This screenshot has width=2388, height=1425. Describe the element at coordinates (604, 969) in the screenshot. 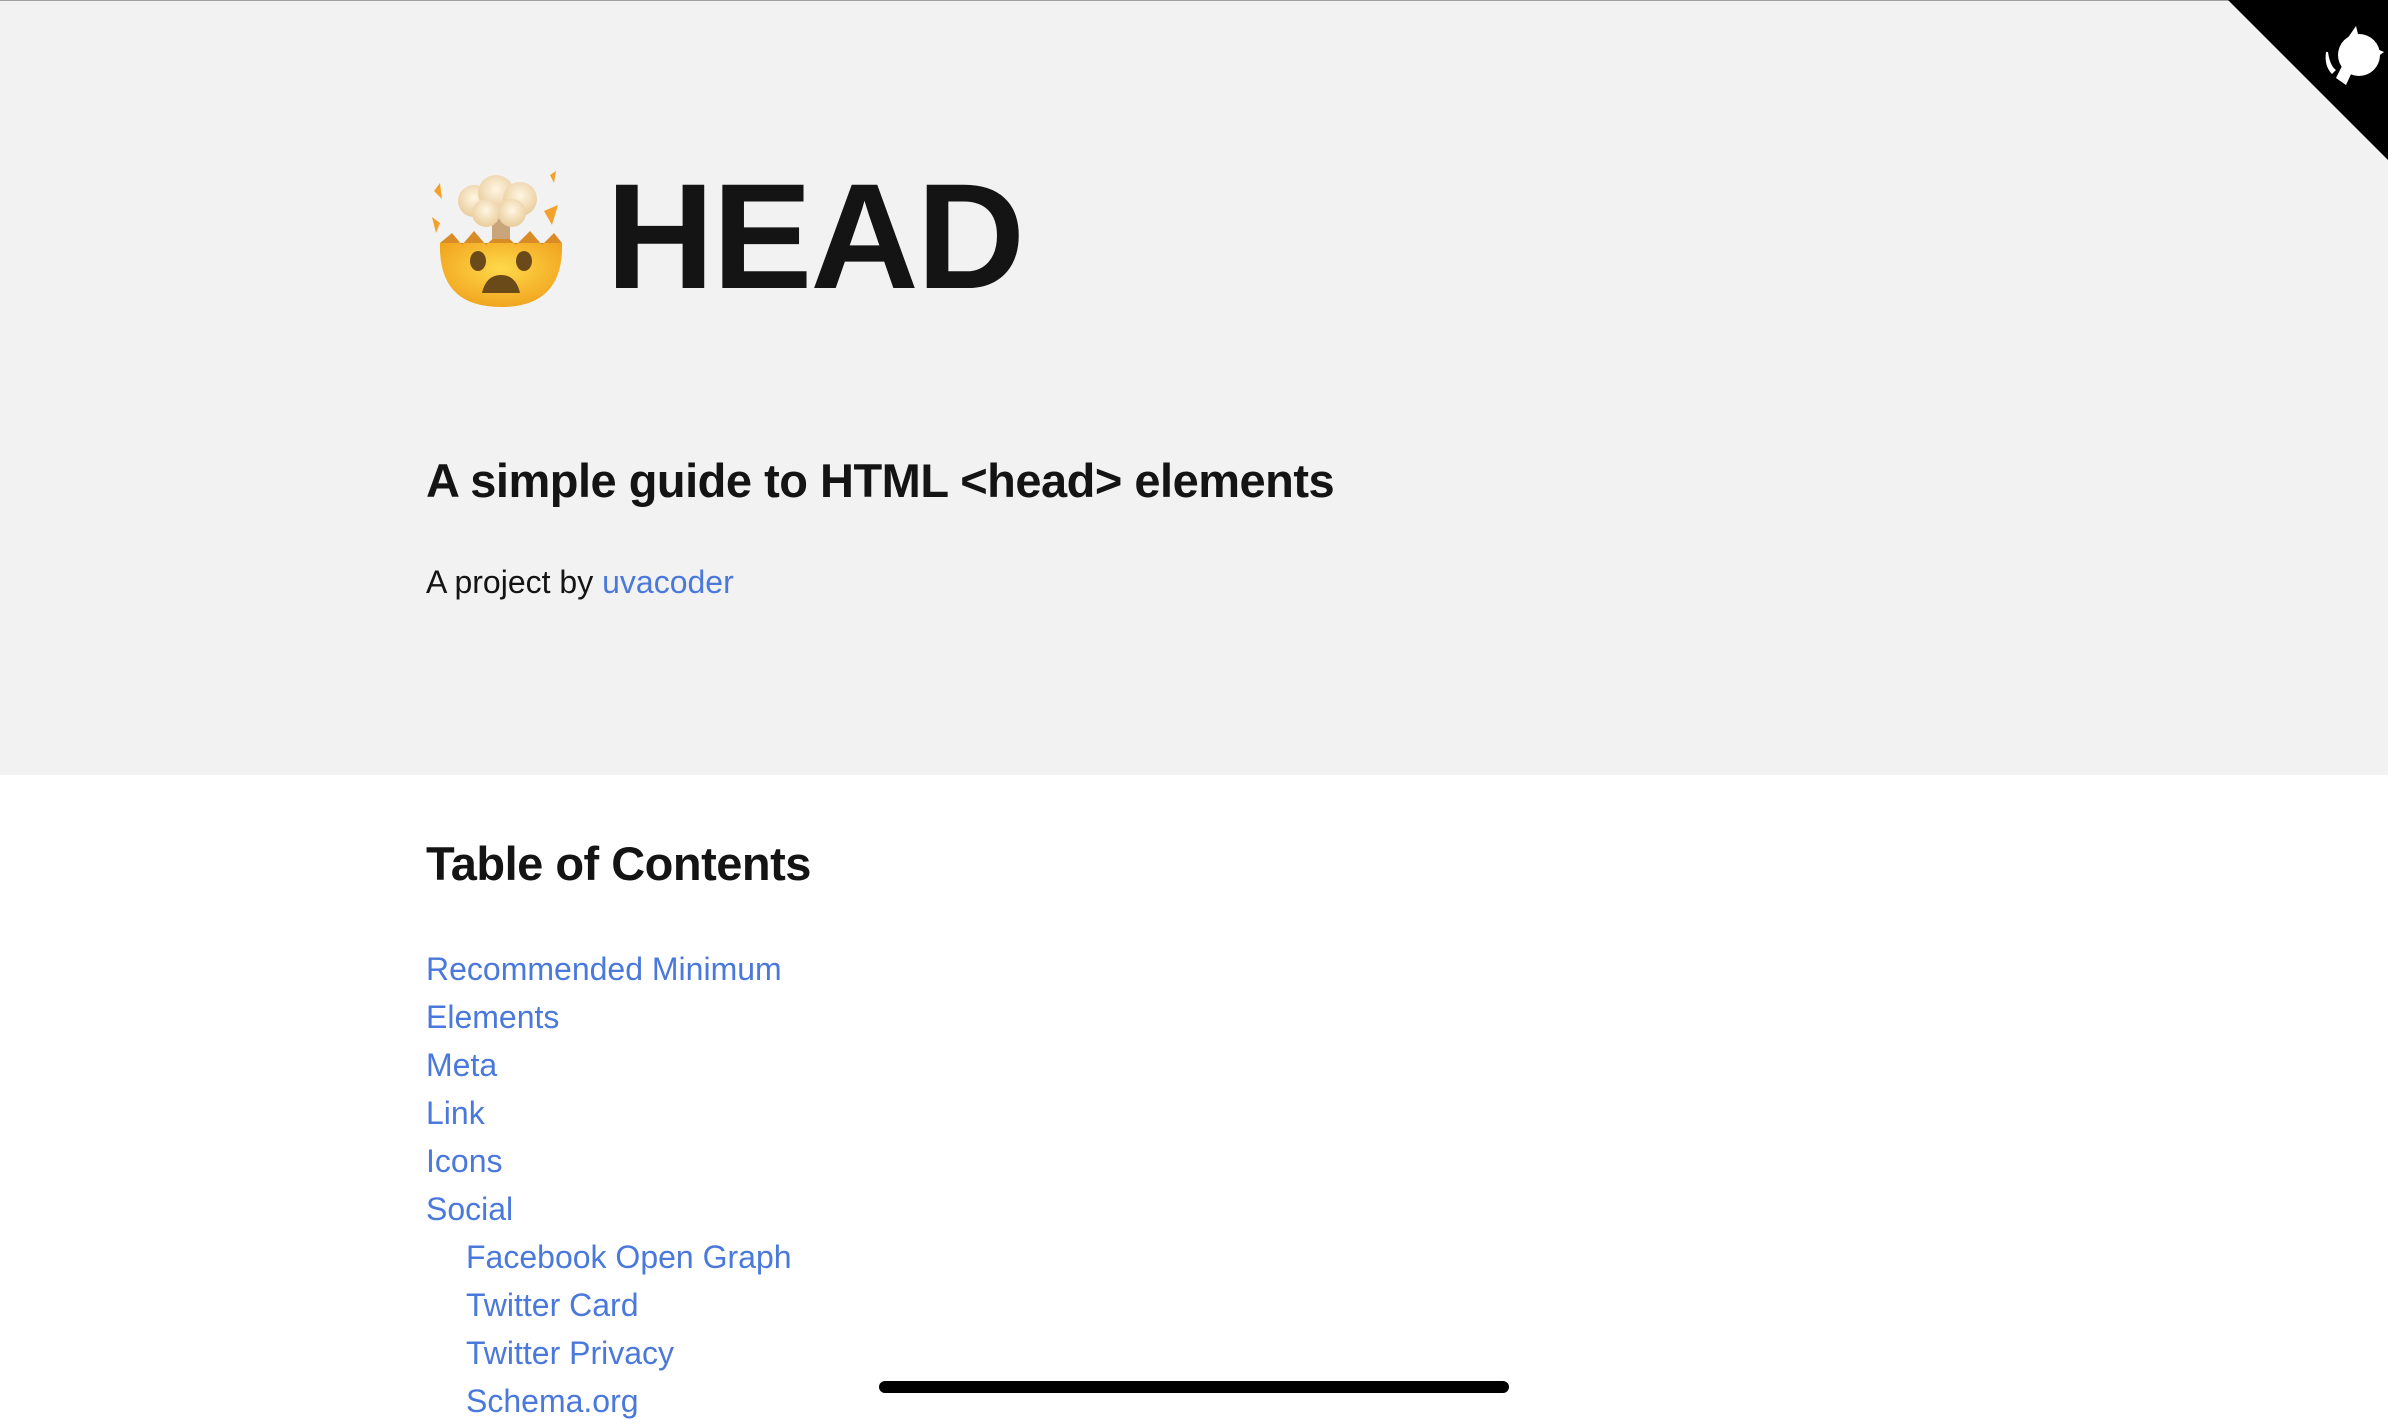

I see `toc-link-recommended-minimum: Recommended Minimum` at that location.